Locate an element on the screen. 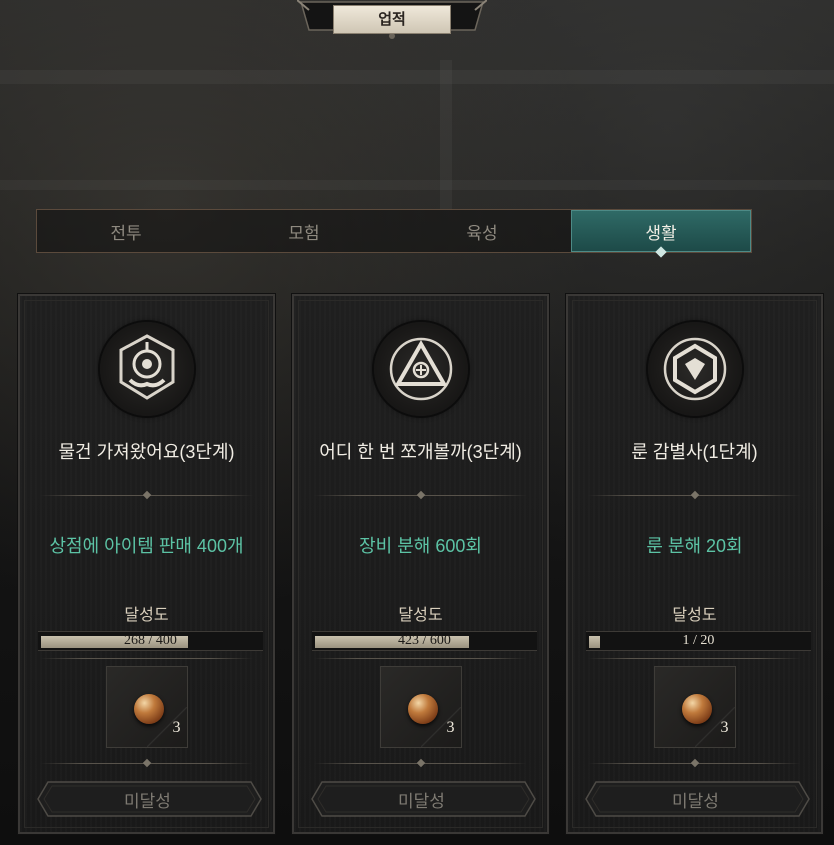  tab-label: 전투 is located at coordinates (126, 233).